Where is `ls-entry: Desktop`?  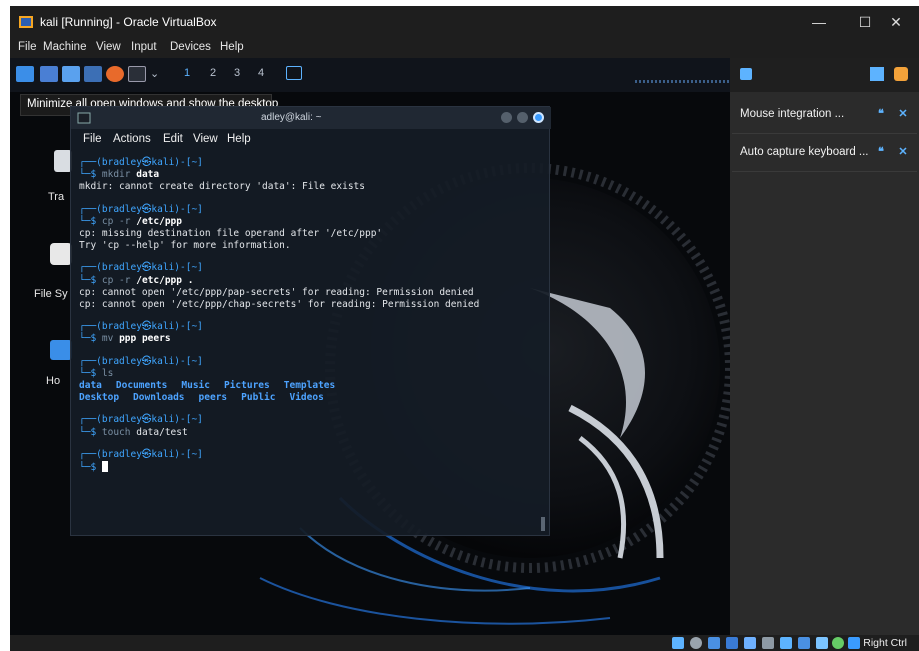
ls-entry: Desktop is located at coordinates (99, 398).